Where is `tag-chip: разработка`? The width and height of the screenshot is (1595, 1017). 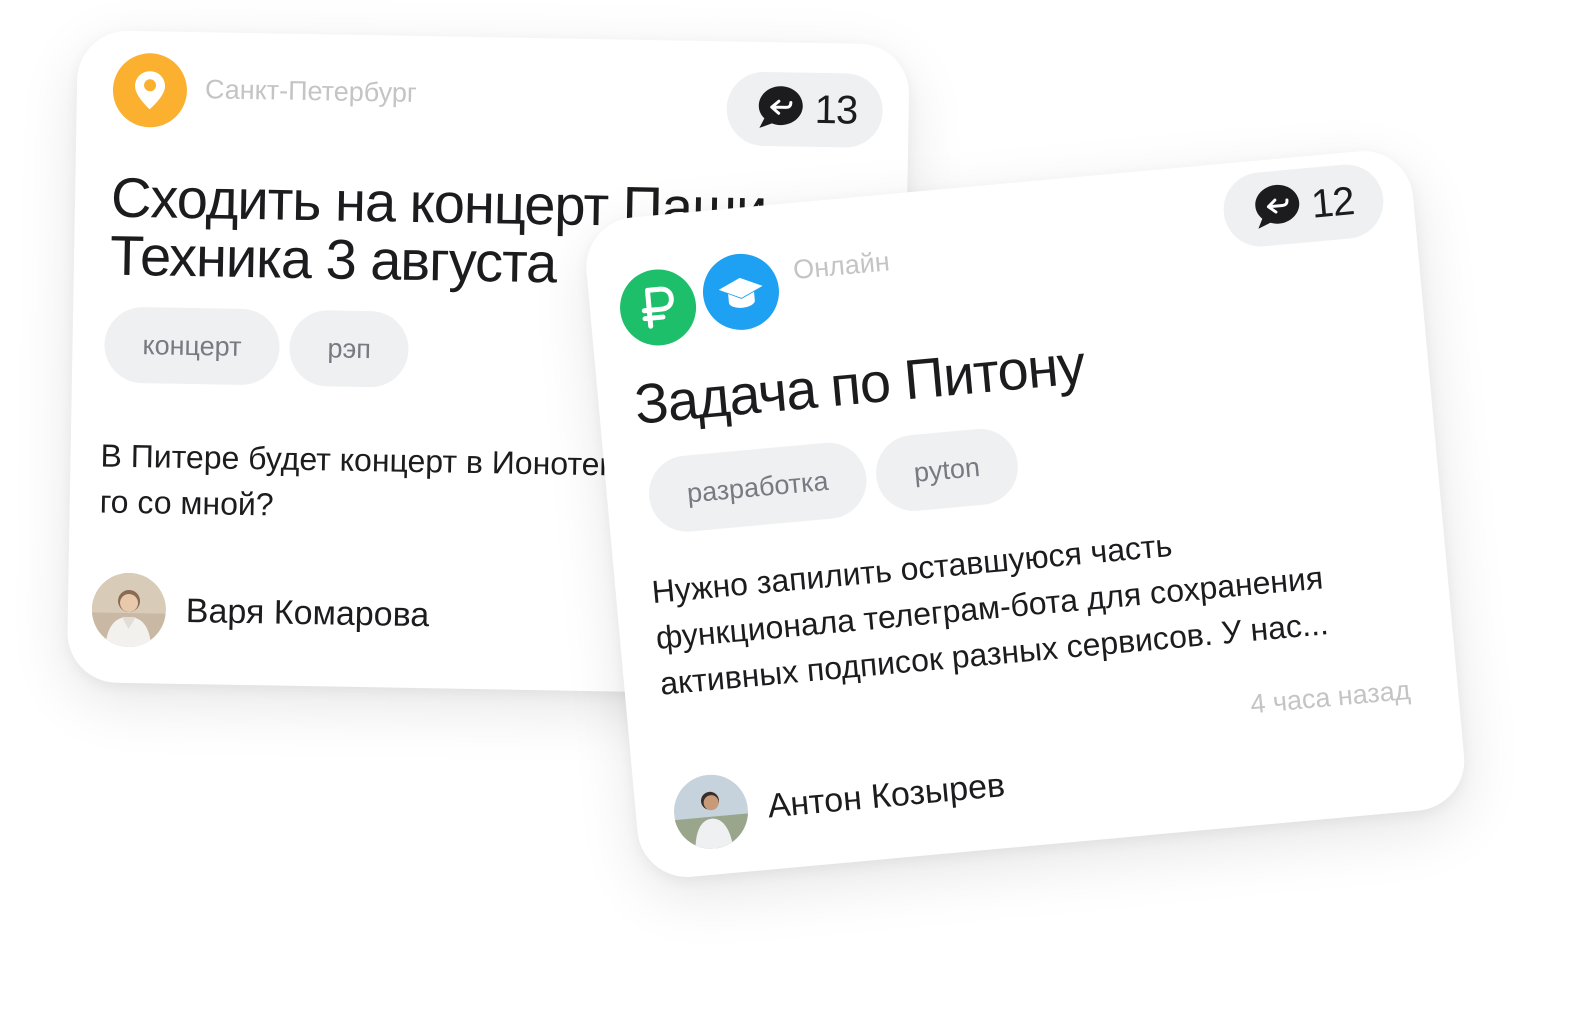
tag-chip: разработка is located at coordinates (757, 487).